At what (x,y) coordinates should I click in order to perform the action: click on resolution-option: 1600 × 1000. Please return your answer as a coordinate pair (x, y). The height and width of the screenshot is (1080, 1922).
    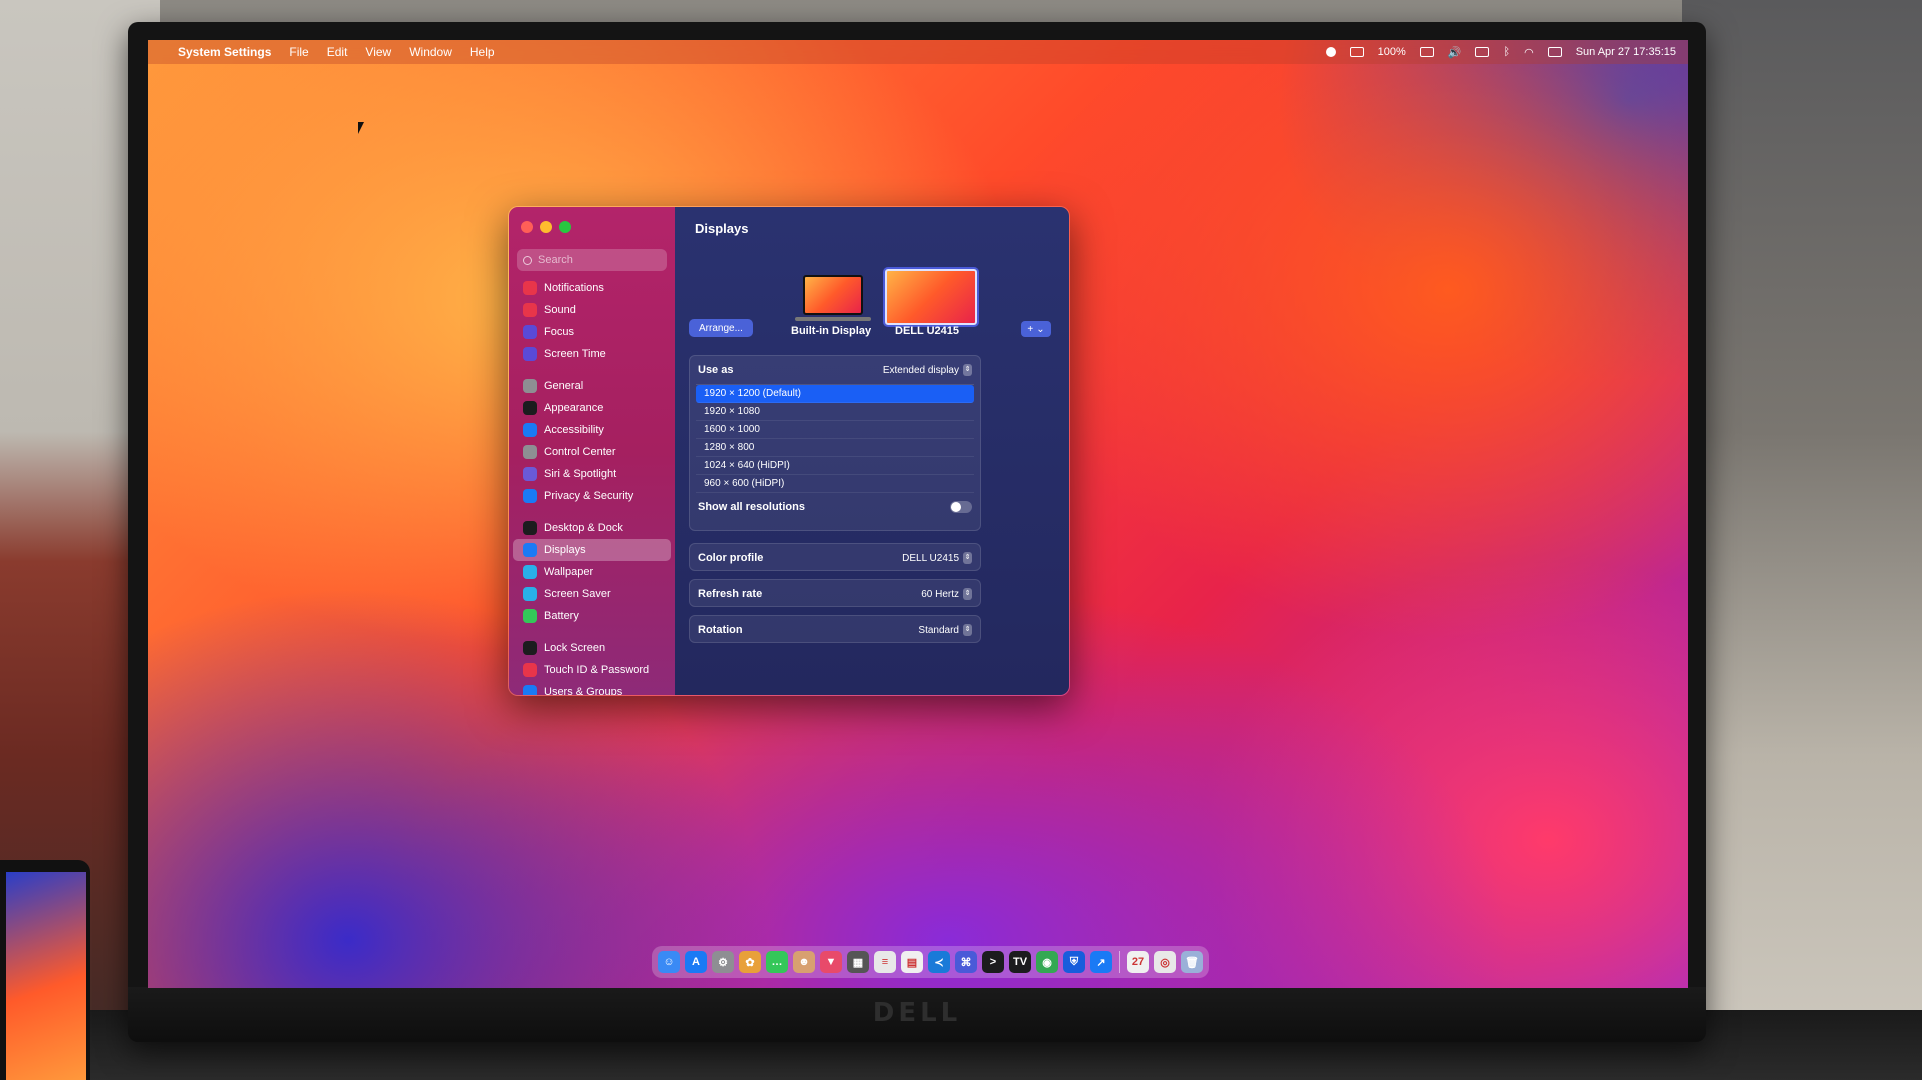
    Looking at the image, I should click on (835, 430).